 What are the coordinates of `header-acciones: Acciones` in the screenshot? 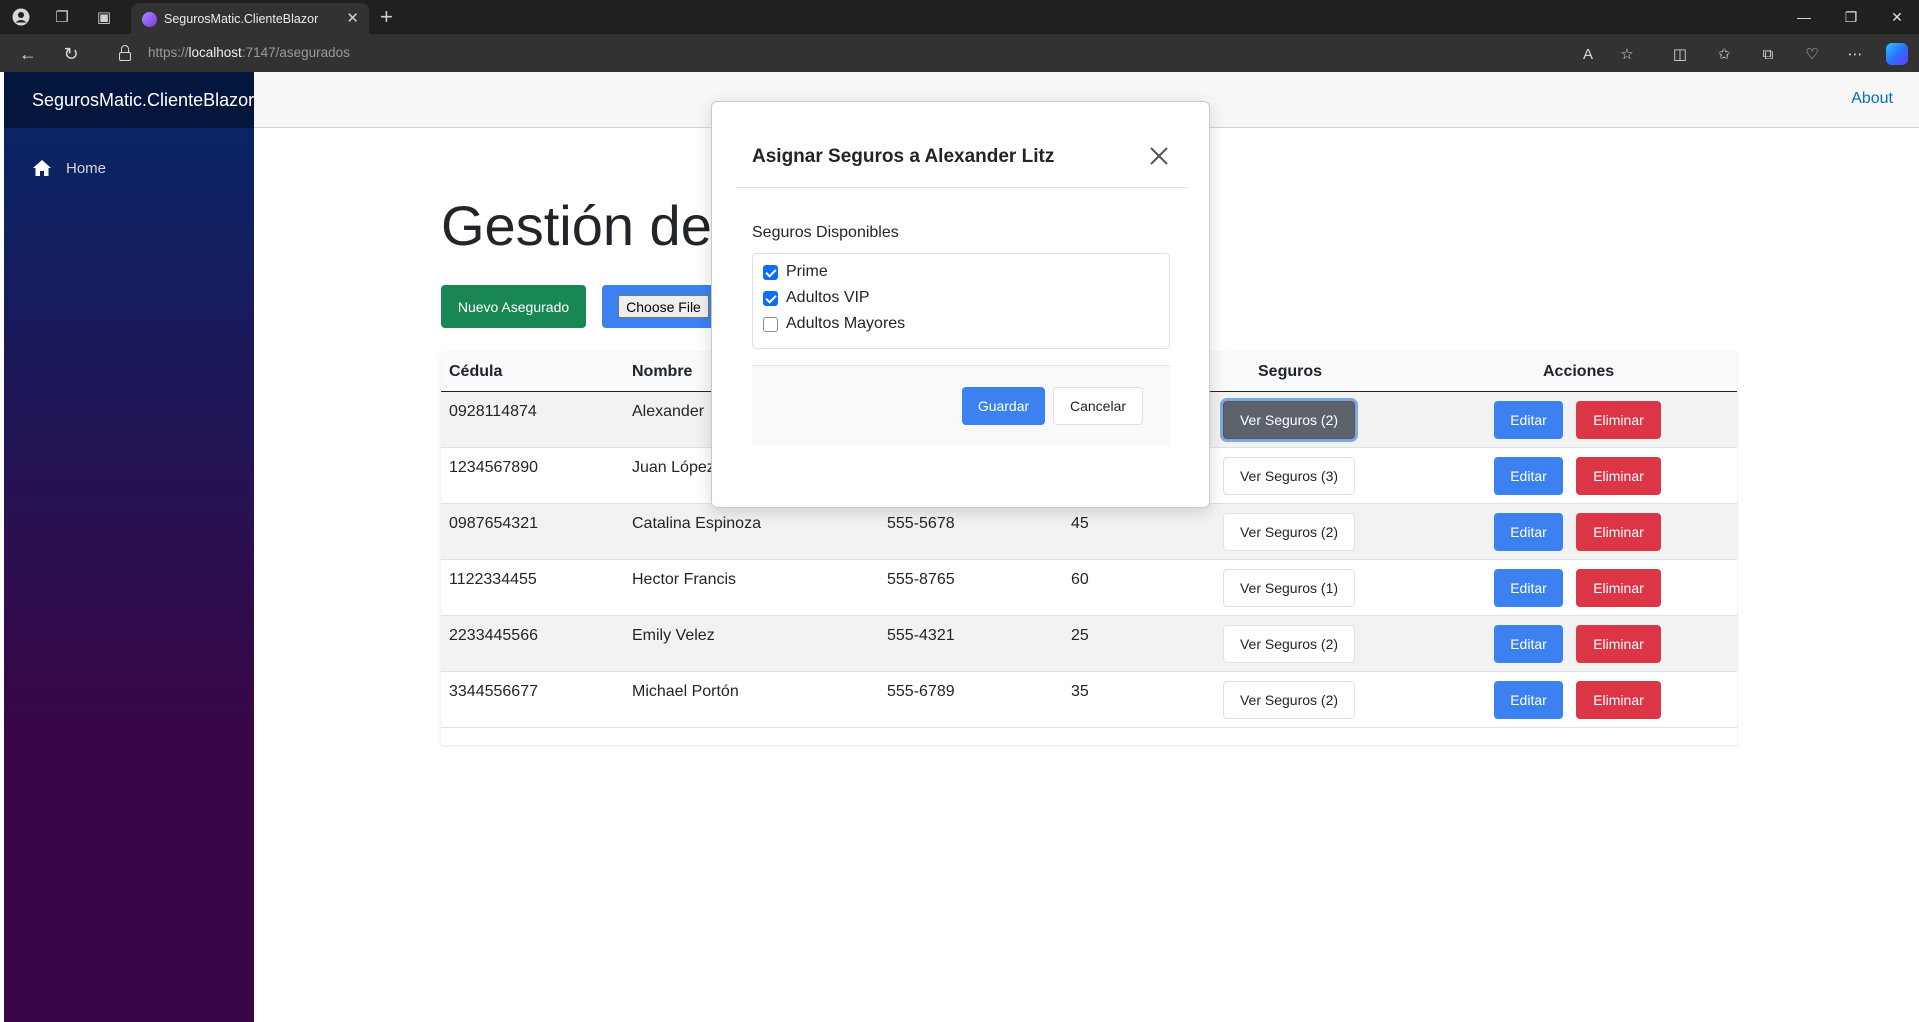 It's located at (1579, 371).